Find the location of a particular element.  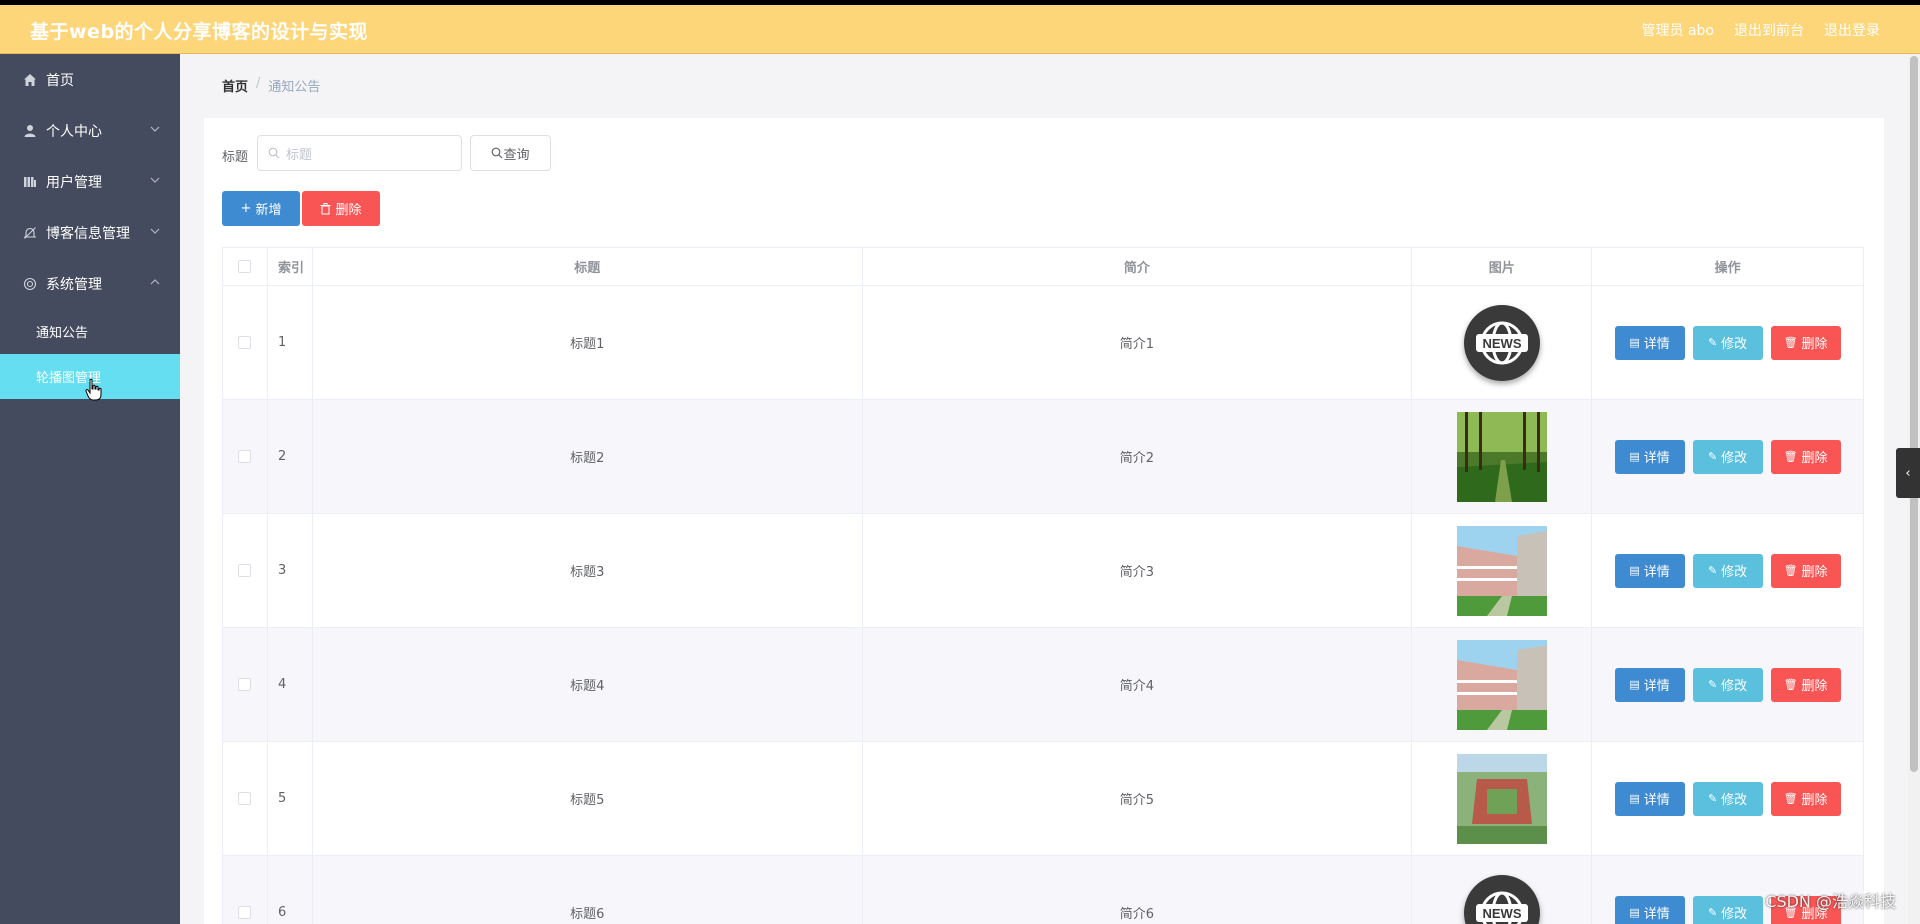

logout-link: 退出登录 is located at coordinates (1852, 30).